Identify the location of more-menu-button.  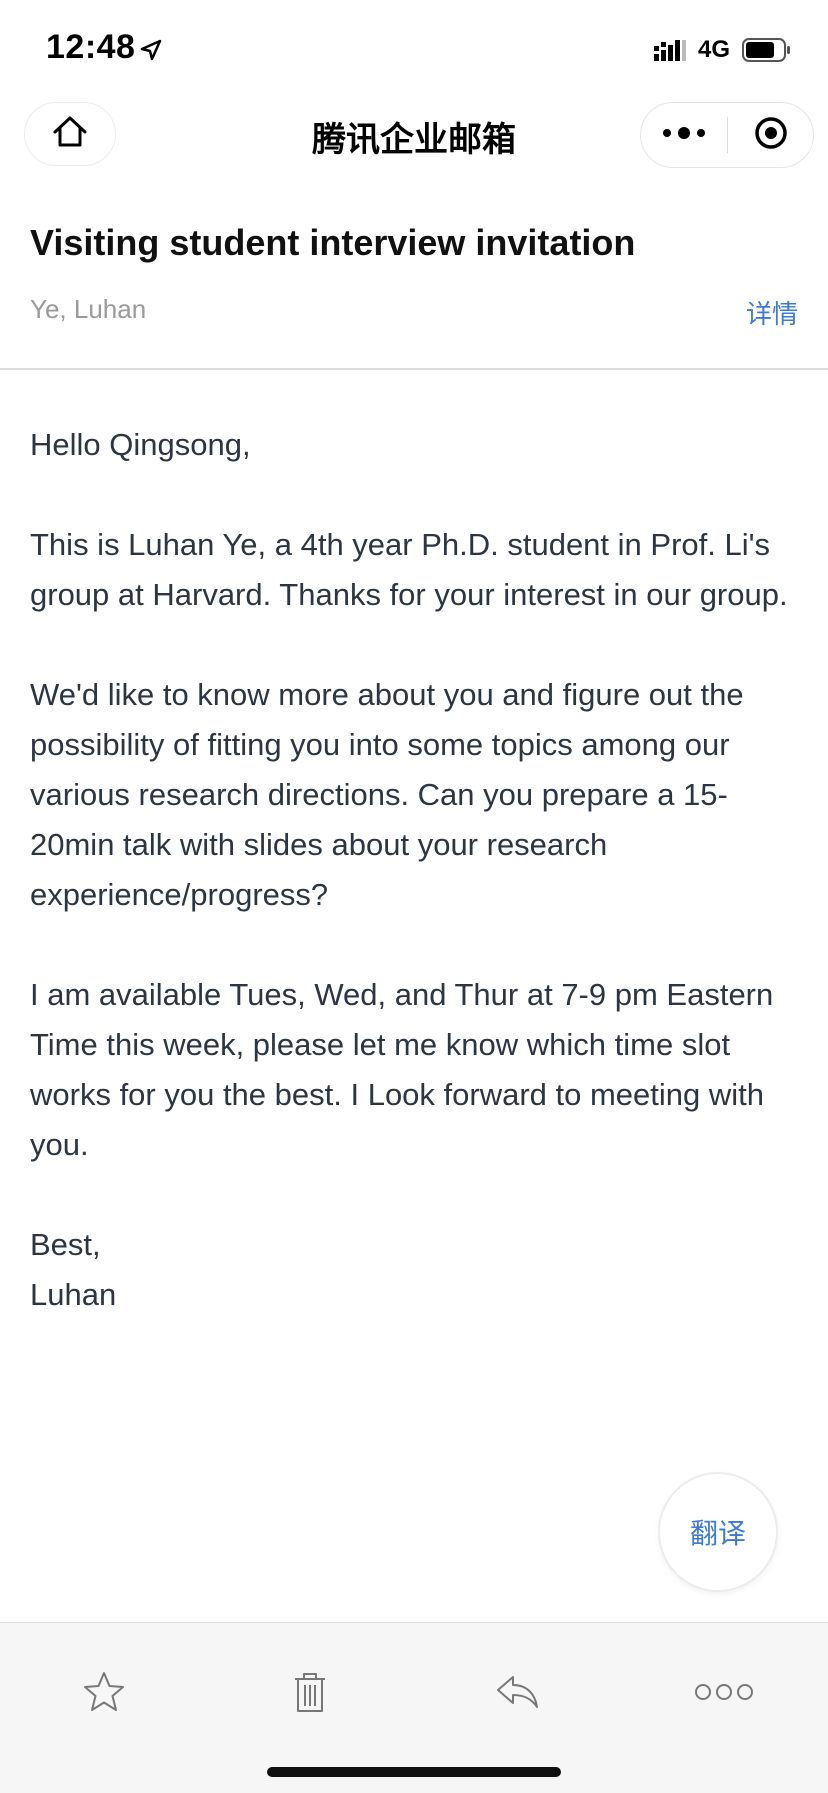
(684, 135).